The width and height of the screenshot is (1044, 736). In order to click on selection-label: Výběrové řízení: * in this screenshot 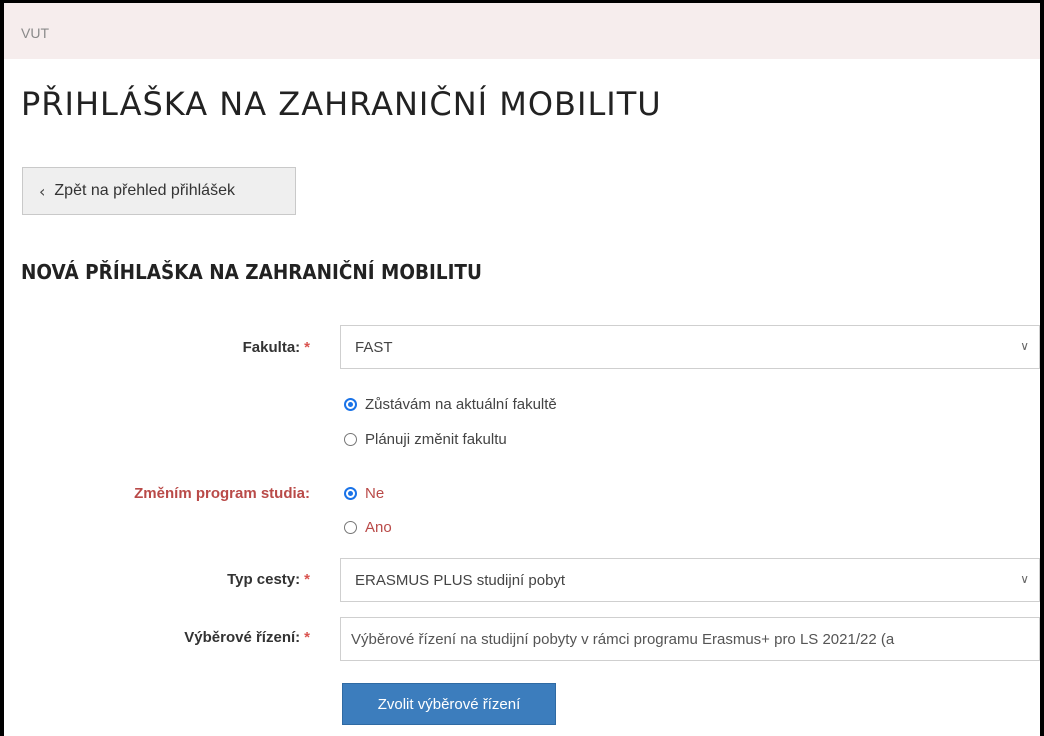, I will do `click(247, 637)`.